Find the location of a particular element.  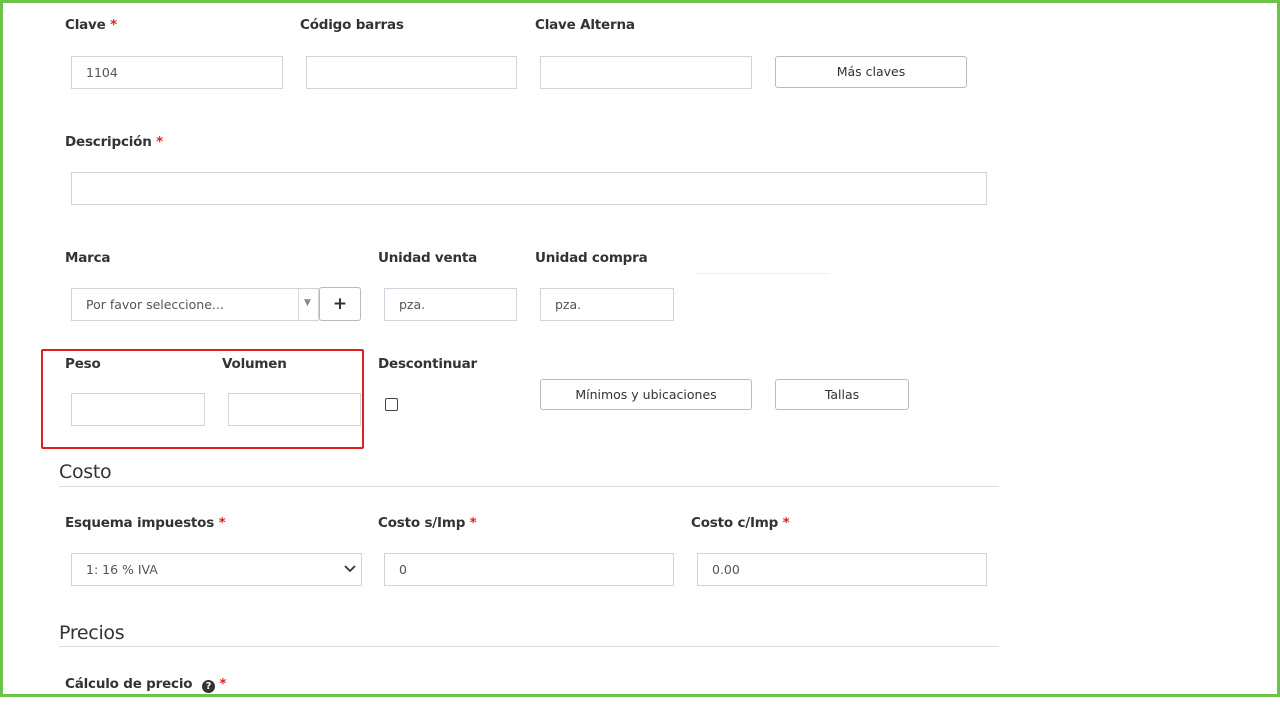

peso-input is located at coordinates (138, 409).